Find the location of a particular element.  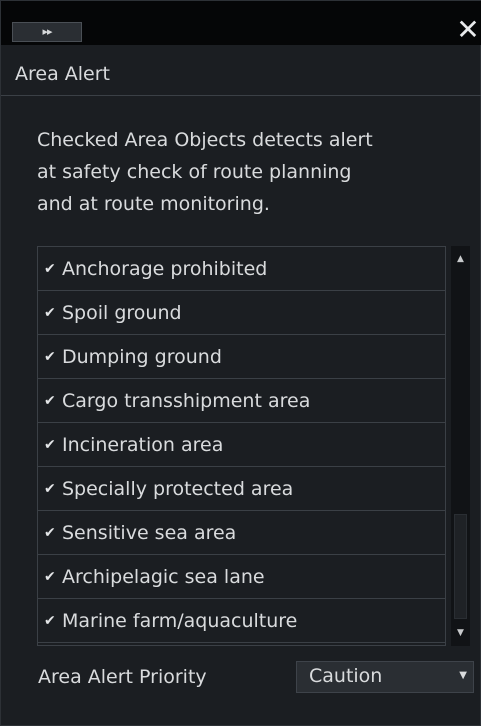

list-item-label: Specially protected area is located at coordinates (178, 488).